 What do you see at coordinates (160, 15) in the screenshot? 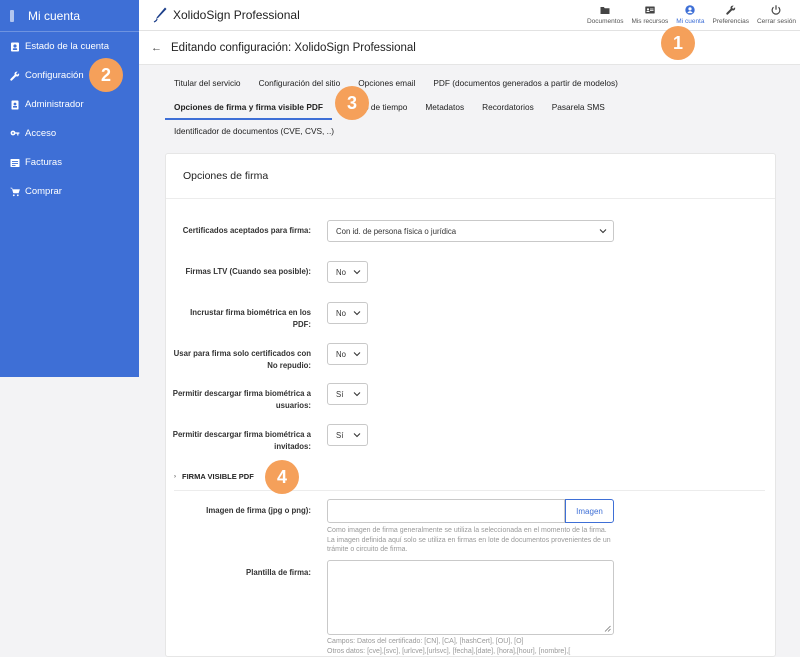
I see `pen-logo-icon` at bounding box center [160, 15].